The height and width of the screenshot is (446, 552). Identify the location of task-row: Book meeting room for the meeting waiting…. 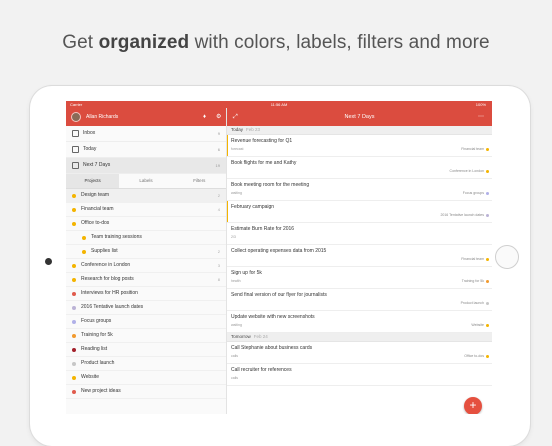
(359, 190).